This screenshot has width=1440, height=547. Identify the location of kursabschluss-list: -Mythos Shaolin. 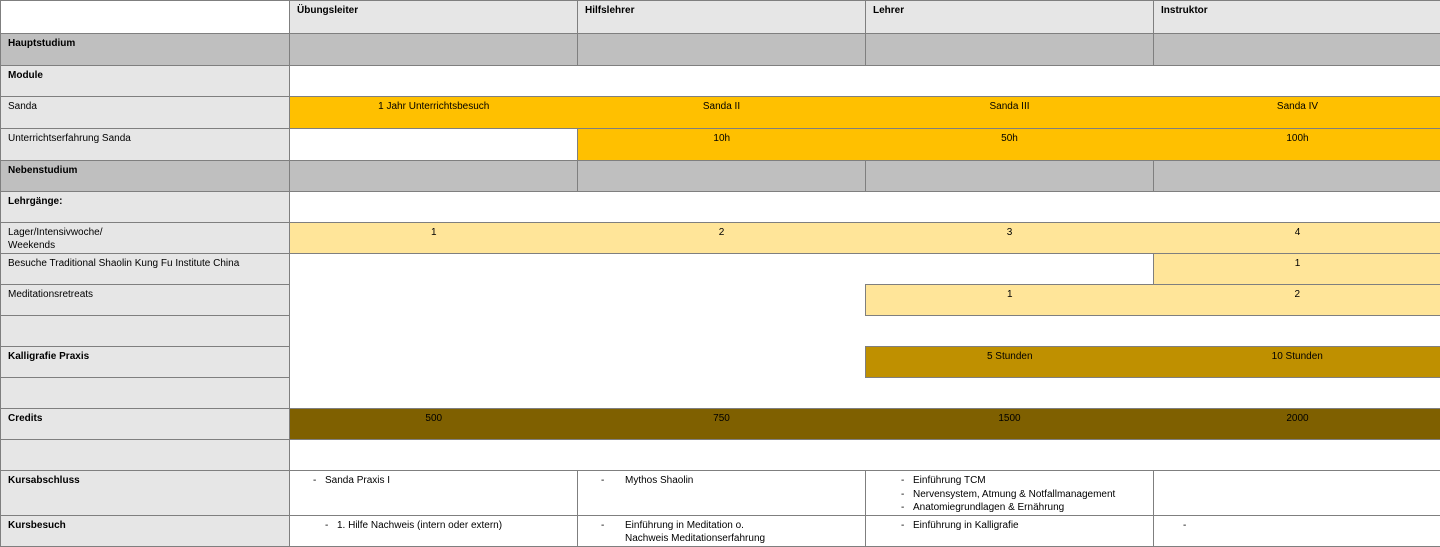
(721, 481).